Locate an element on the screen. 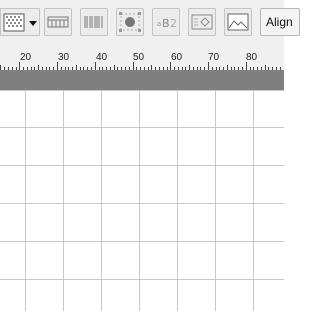  image-frame-icon is located at coordinates (202, 22).